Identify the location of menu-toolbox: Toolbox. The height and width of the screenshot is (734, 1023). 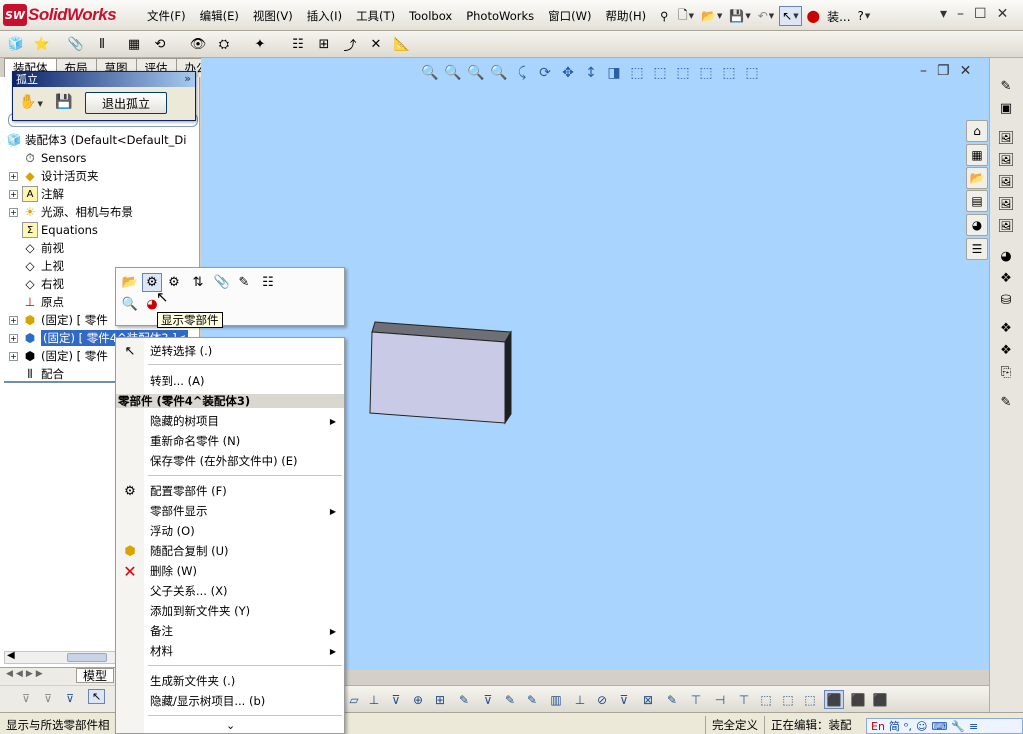
(430, 16).